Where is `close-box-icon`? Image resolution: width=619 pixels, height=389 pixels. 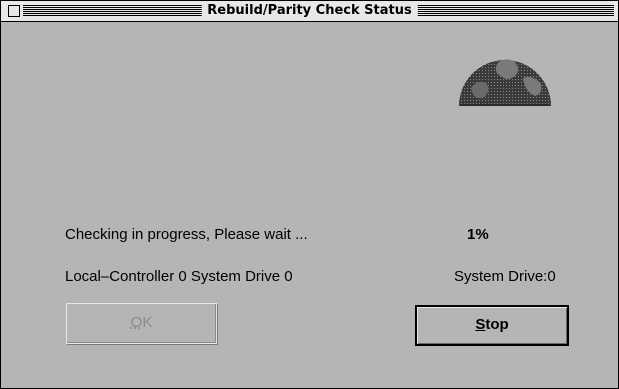
close-box-icon is located at coordinates (14, 11).